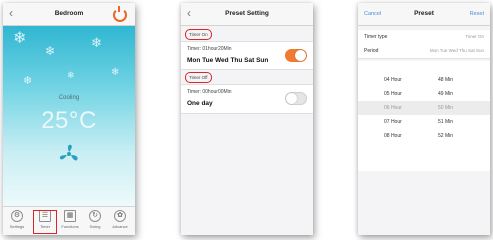 The image size is (493, 240). I want to click on tab-label: Functions, so click(70, 226).